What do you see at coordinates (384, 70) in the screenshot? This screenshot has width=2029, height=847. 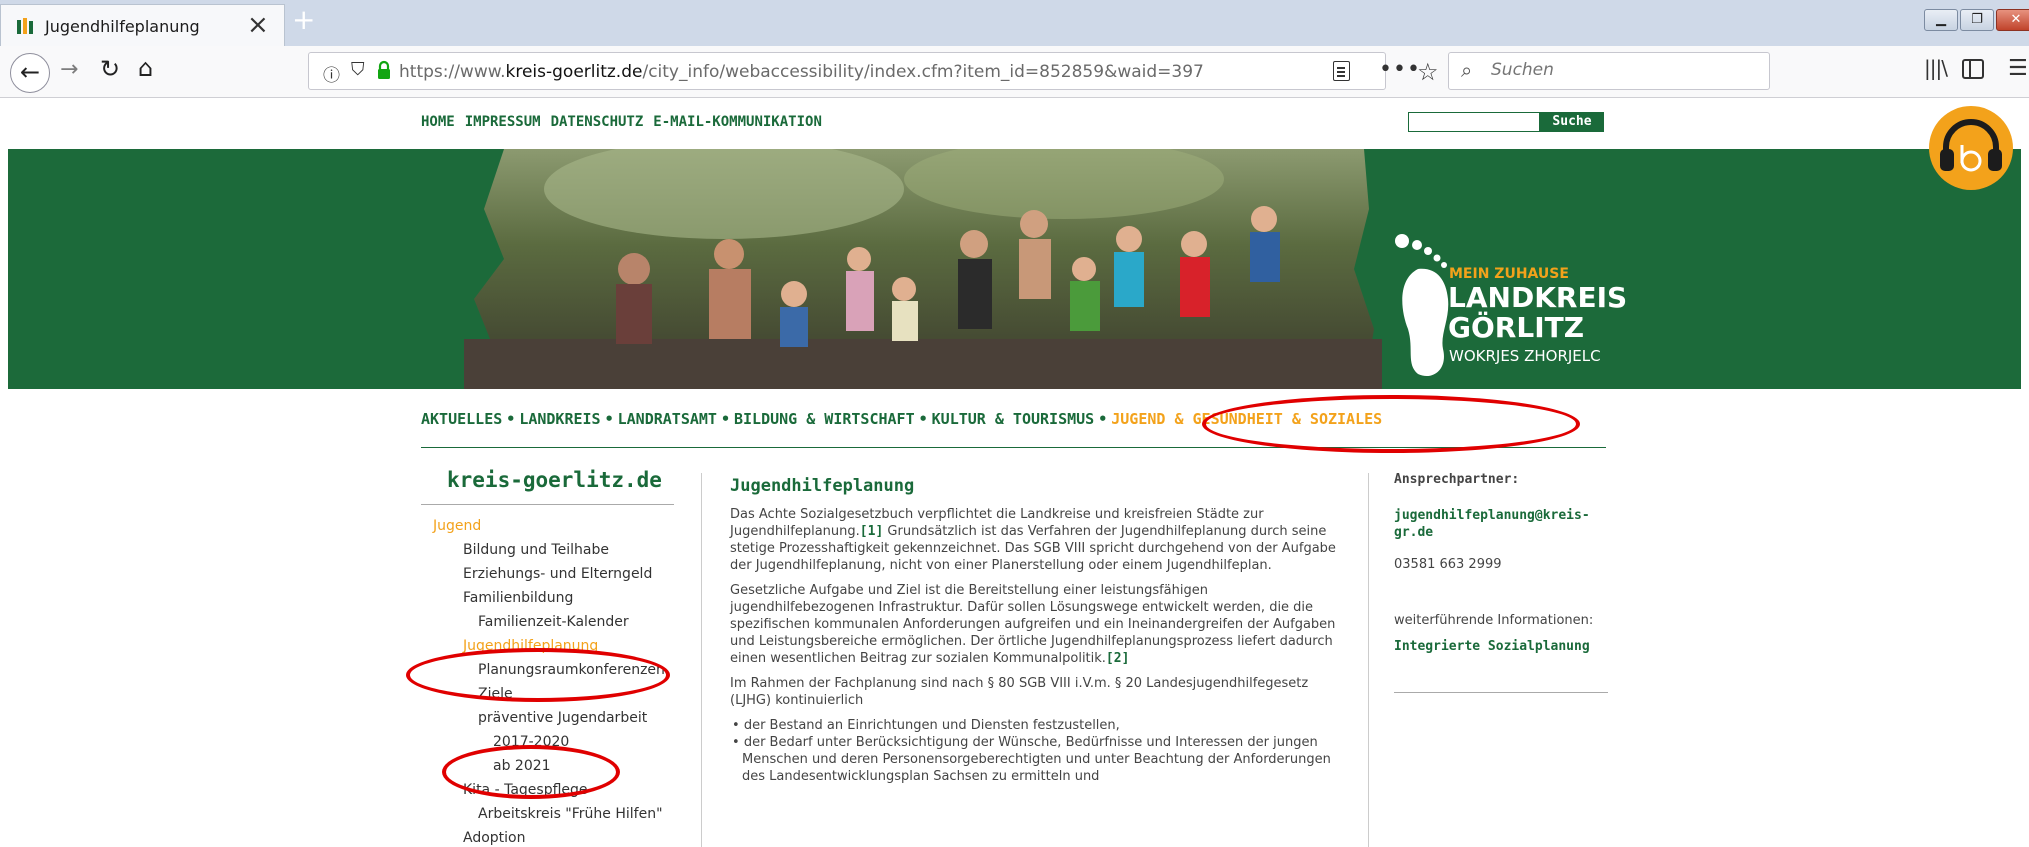 I see `lock-icon` at bounding box center [384, 70].